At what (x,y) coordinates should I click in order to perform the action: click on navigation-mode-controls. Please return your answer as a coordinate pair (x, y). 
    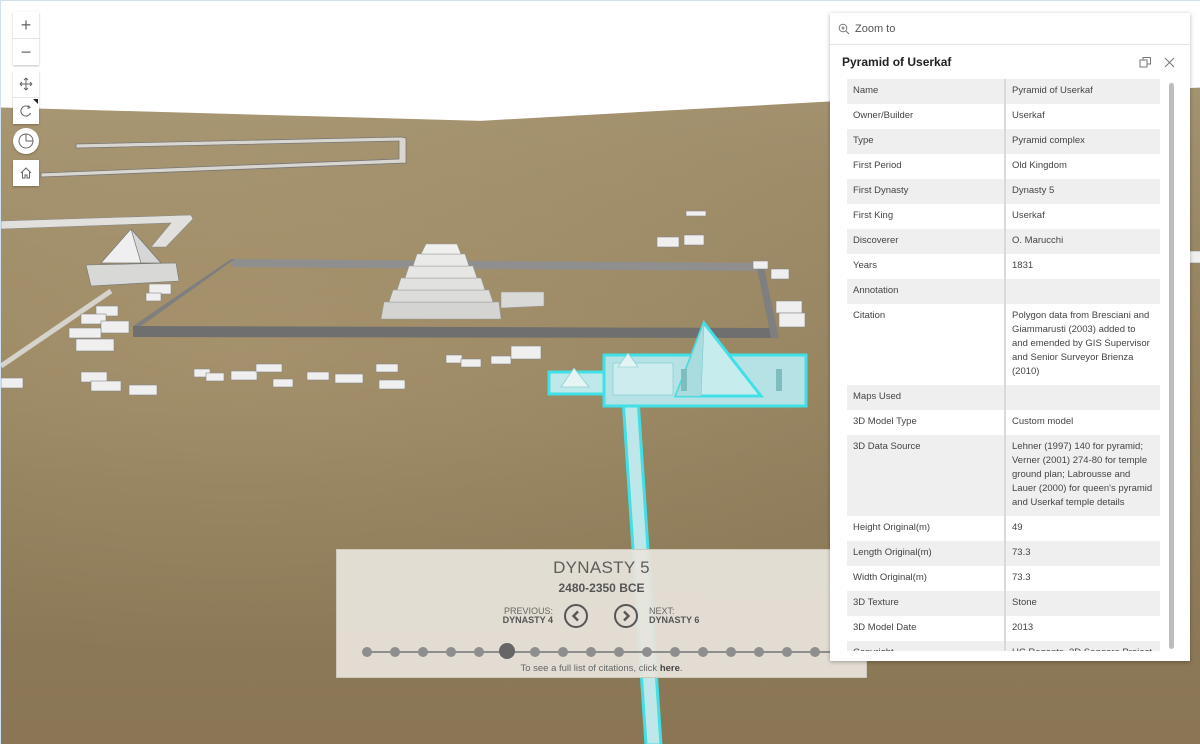
    Looking at the image, I should click on (26, 97).